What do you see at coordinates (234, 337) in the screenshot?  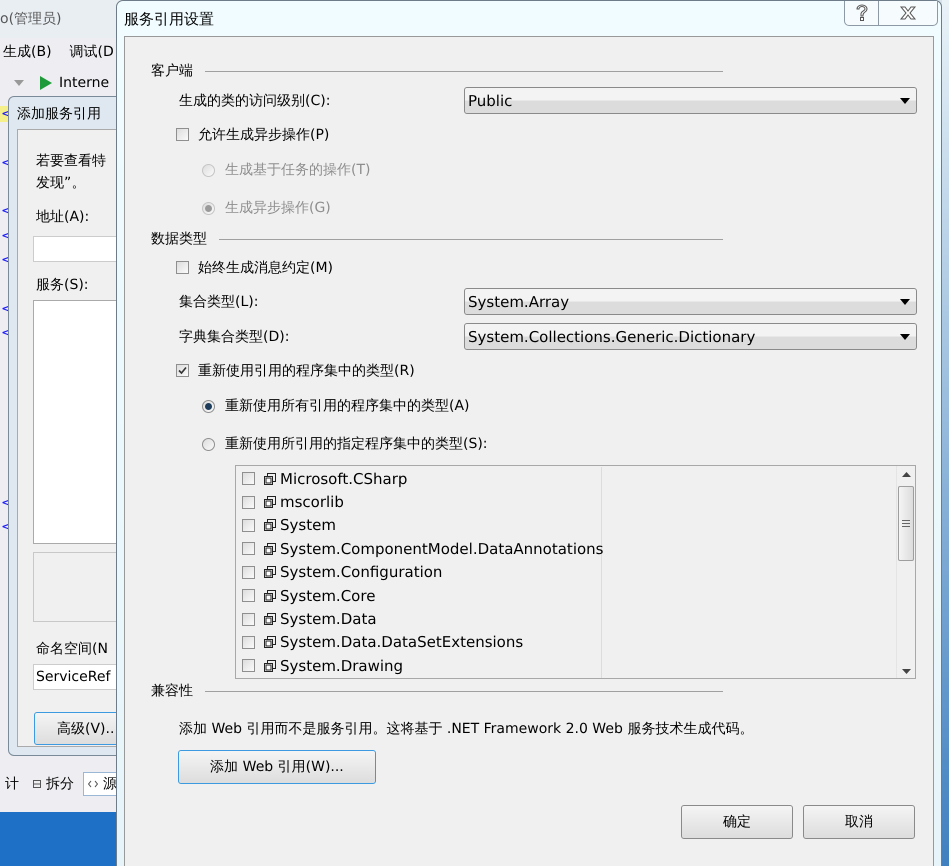 I see `field-label: 字典集合类型(D):` at bounding box center [234, 337].